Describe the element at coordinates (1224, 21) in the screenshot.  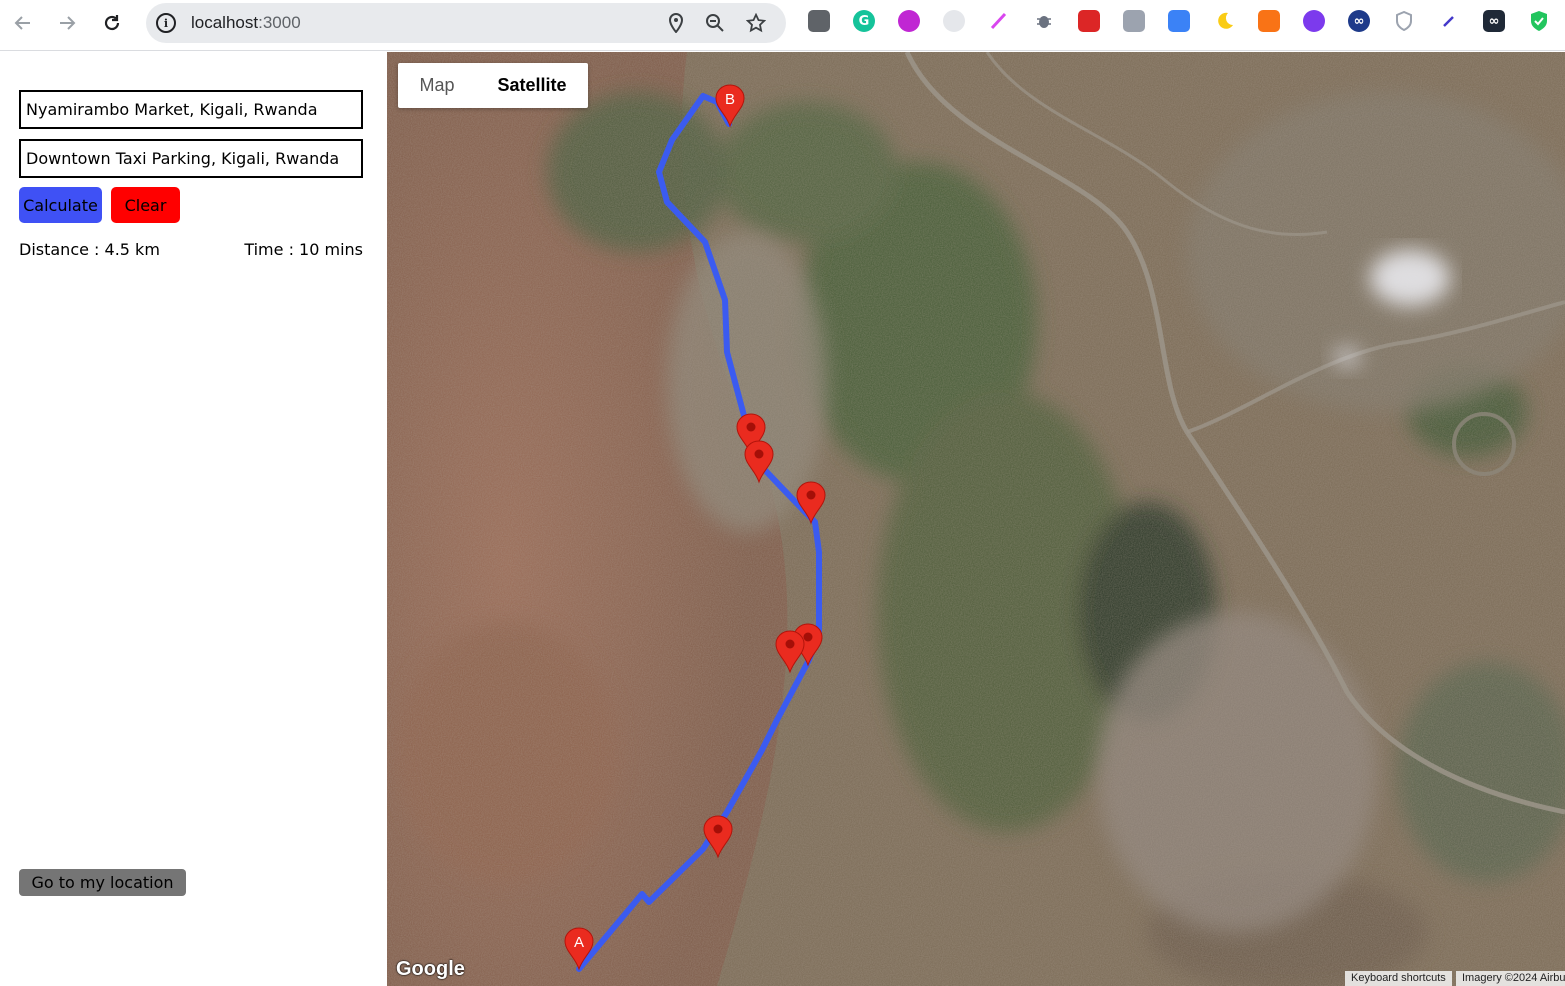
I see `moon-icon` at that location.